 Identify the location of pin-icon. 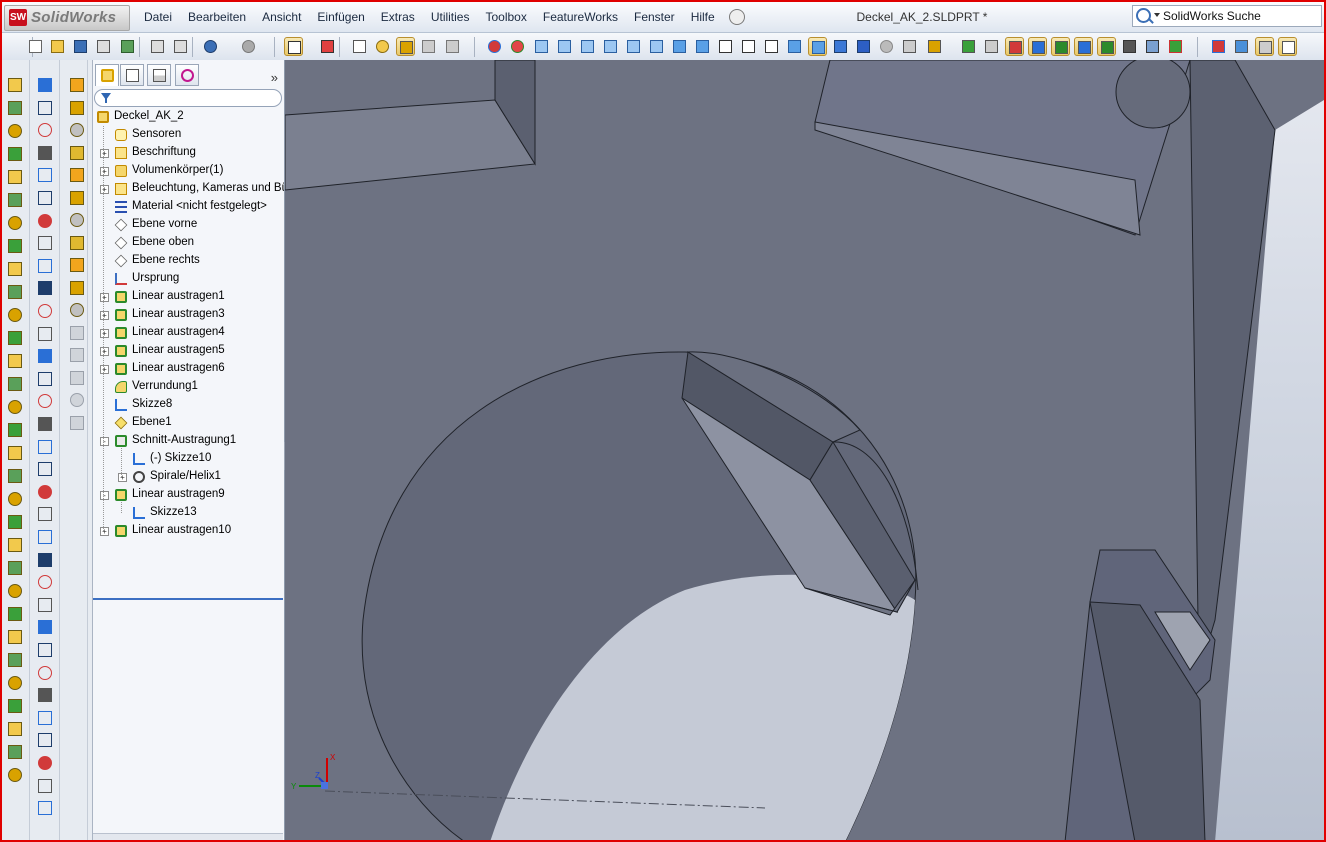
(736, 17).